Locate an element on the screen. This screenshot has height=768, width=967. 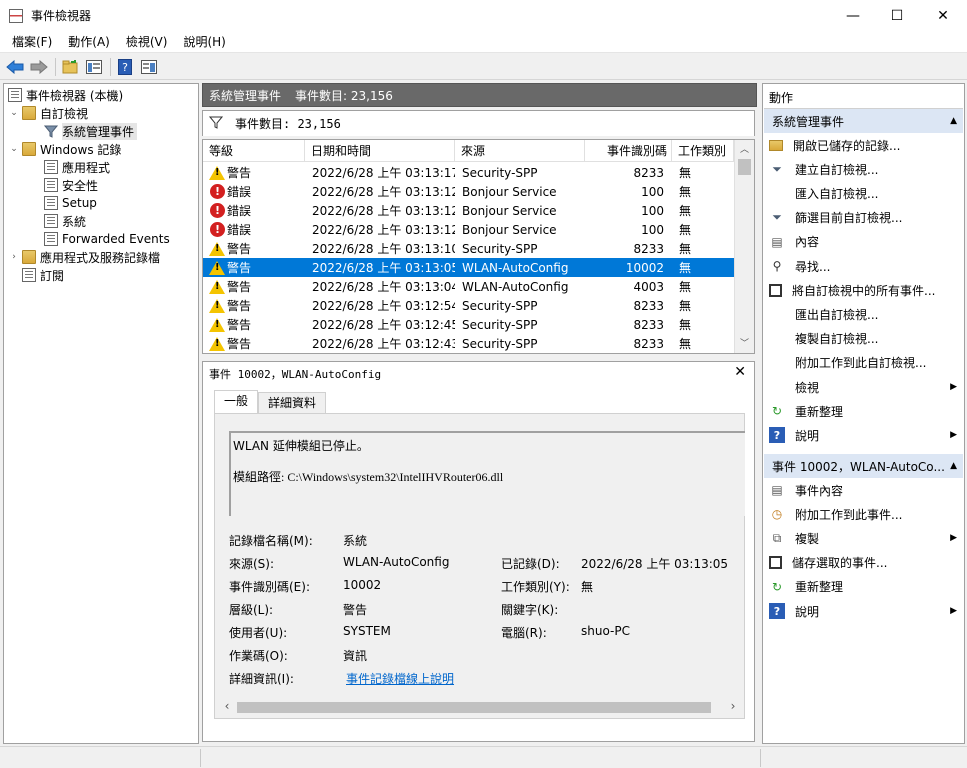
tree-item-security: 安全性 is located at coordinates (71, 185).